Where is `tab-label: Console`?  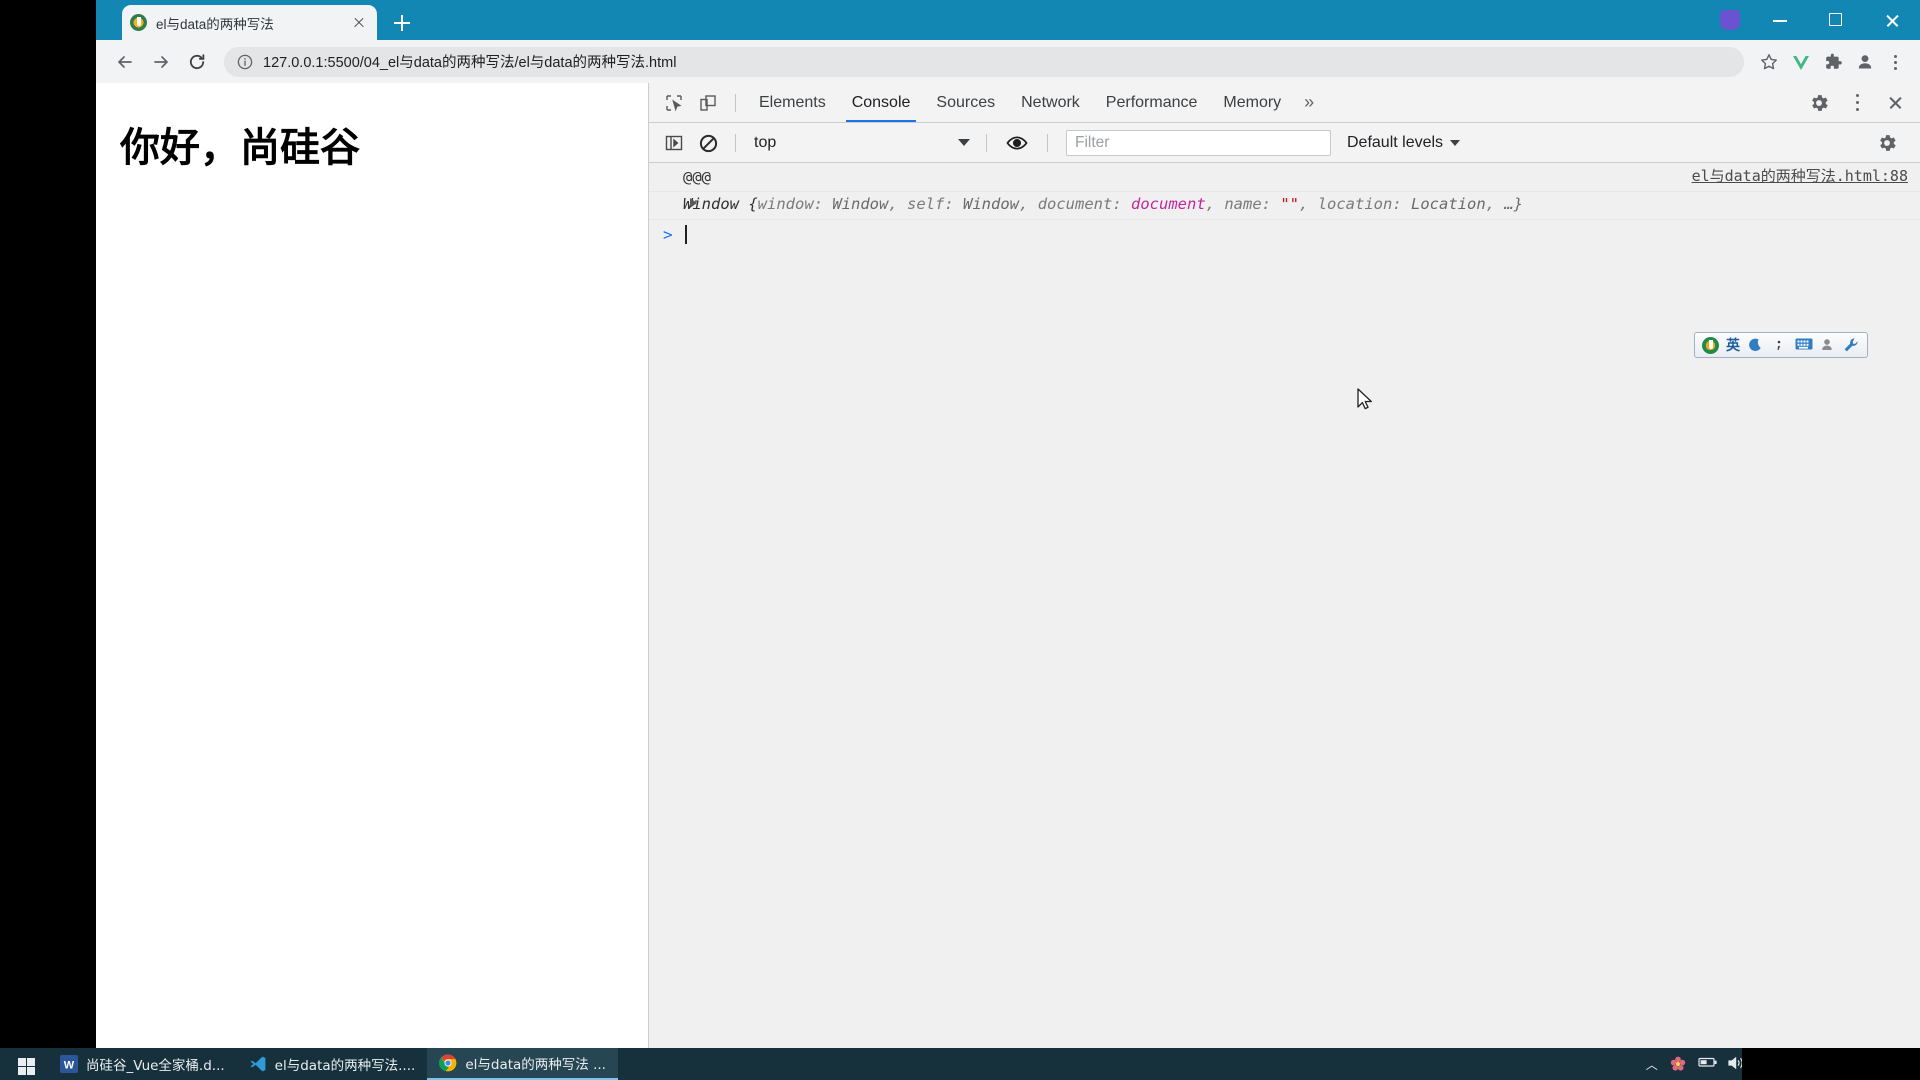 tab-label: Console is located at coordinates (881, 102).